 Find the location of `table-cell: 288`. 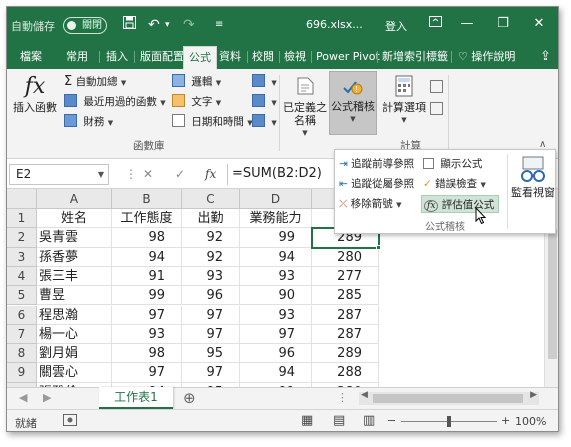

table-cell: 288 is located at coordinates (345, 373).